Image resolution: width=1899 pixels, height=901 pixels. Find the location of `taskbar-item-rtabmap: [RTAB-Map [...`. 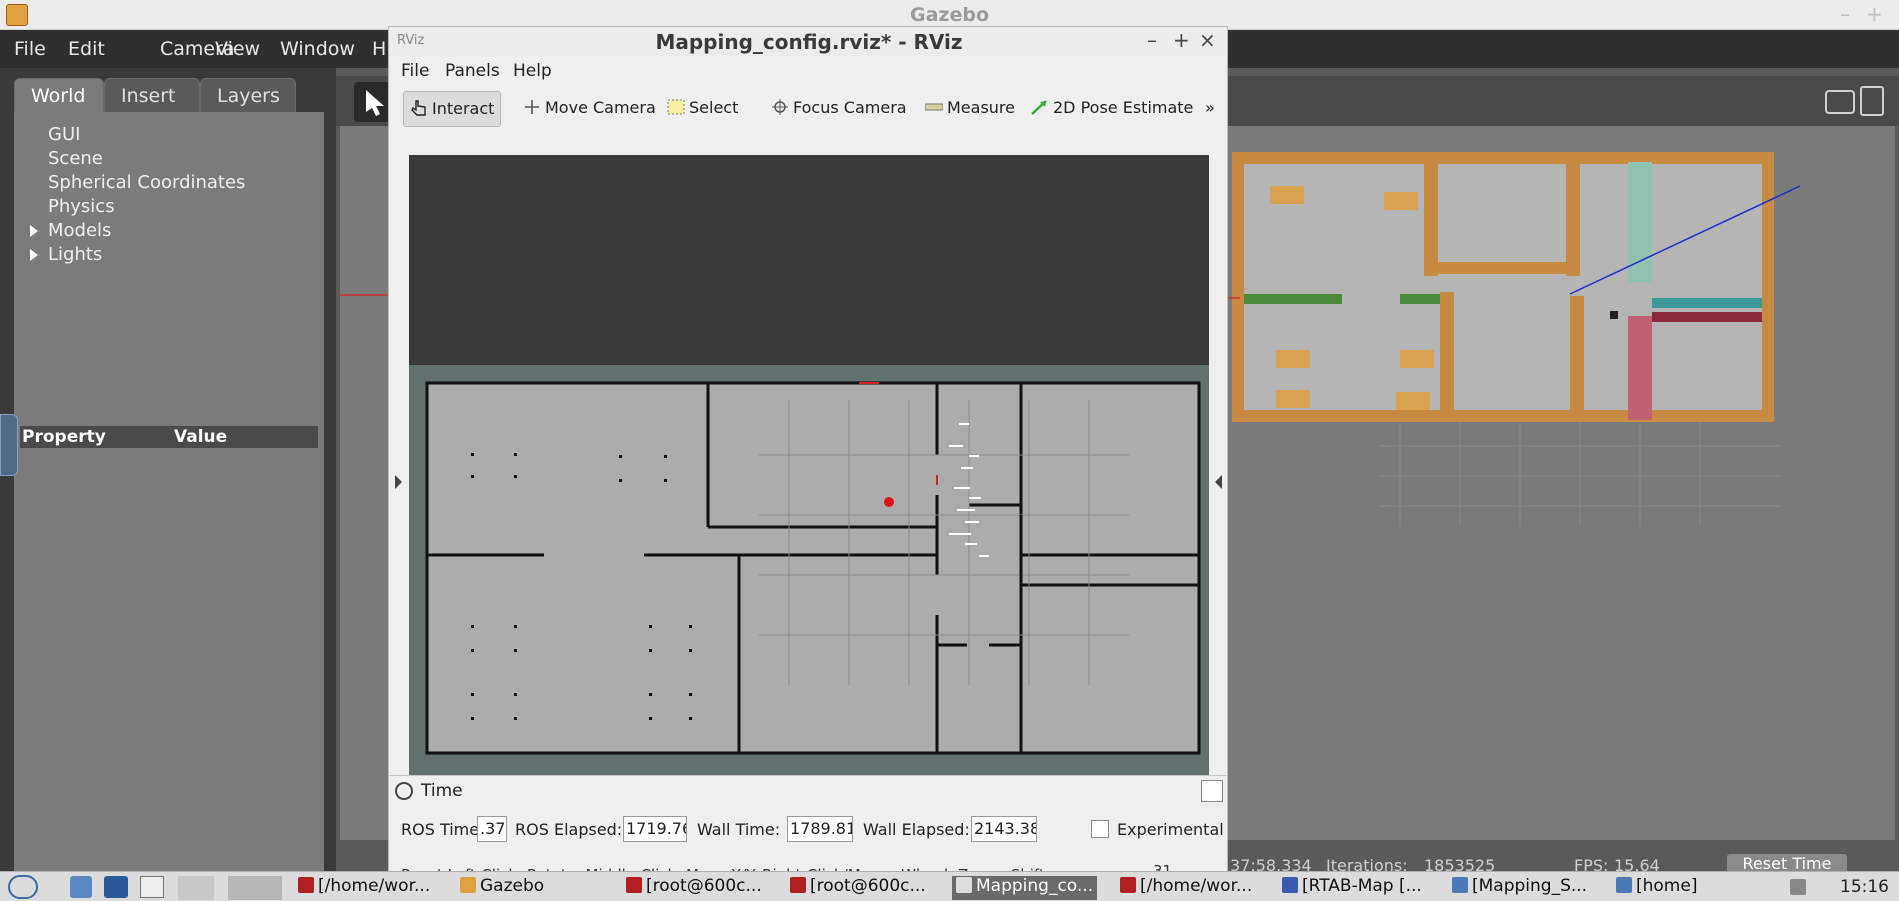

taskbar-item-rtabmap: [RTAB-Map [... is located at coordinates (1352, 888).